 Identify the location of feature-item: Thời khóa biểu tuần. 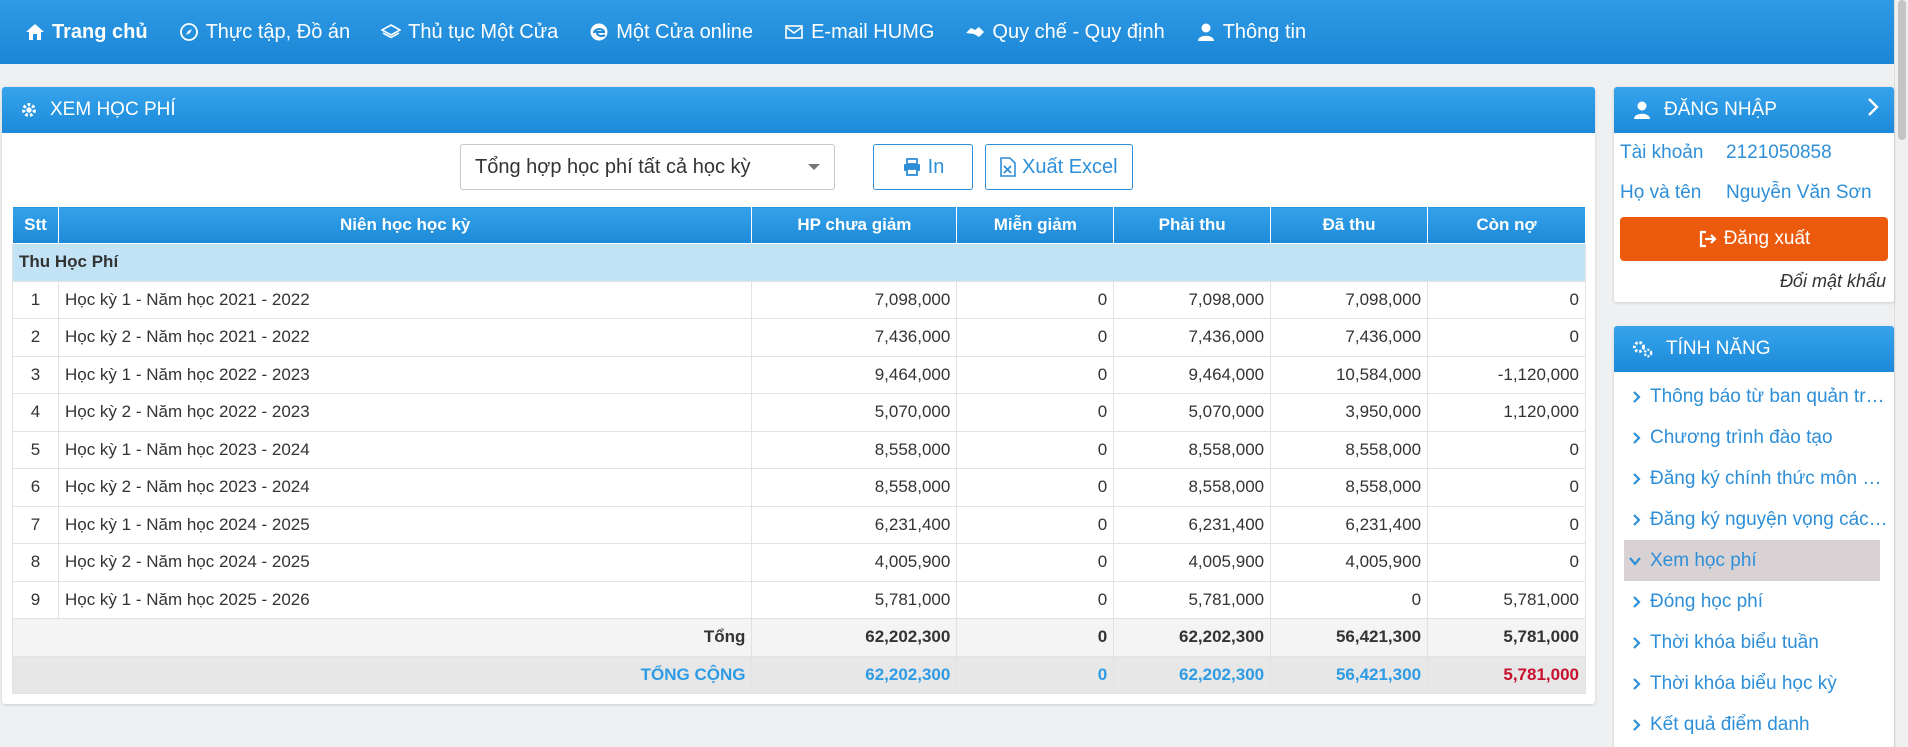
(1754, 642).